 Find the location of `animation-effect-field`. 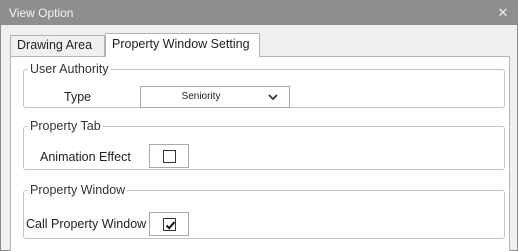

animation-effect-field is located at coordinates (169, 156).